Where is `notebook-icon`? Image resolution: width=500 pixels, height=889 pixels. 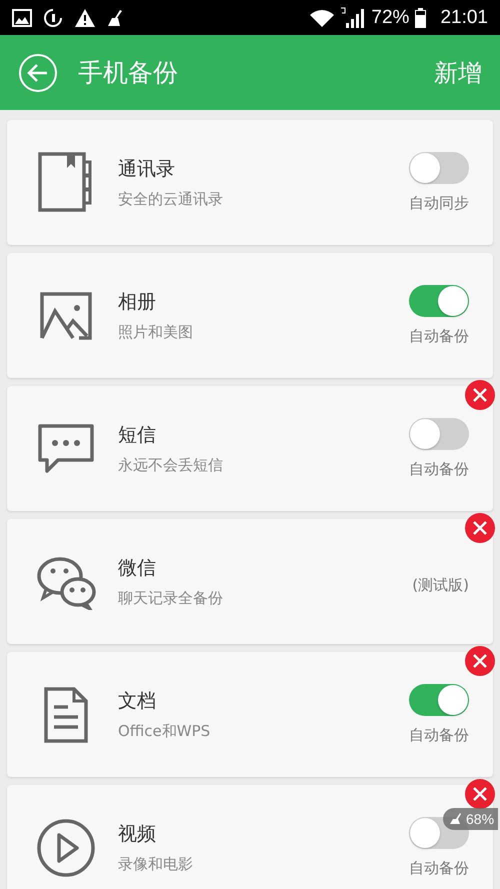 notebook-icon is located at coordinates (66, 183).